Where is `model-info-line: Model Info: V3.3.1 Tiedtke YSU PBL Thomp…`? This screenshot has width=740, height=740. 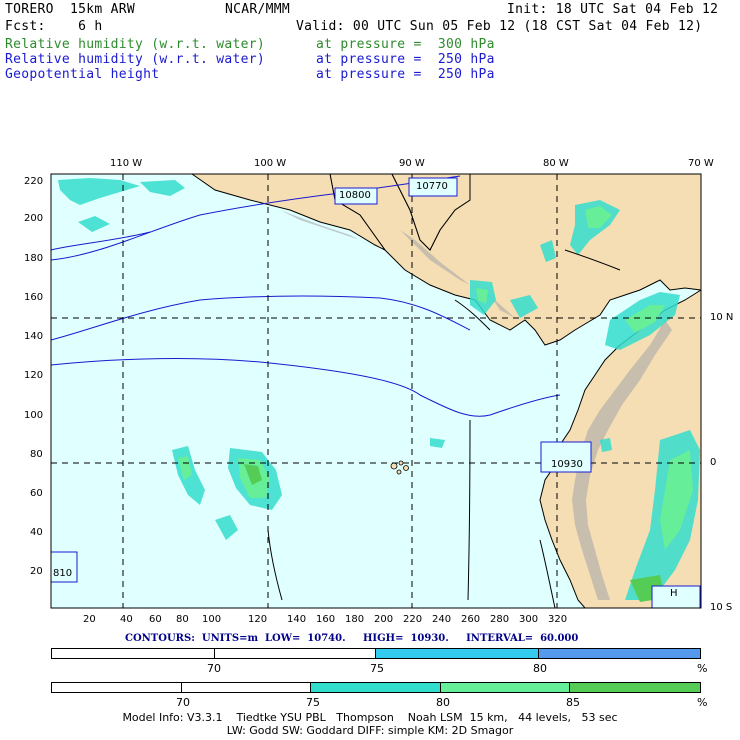
model-info-line: Model Info: V3.3.1 Tiedtke YSU PBL Thomp… is located at coordinates (370, 717).